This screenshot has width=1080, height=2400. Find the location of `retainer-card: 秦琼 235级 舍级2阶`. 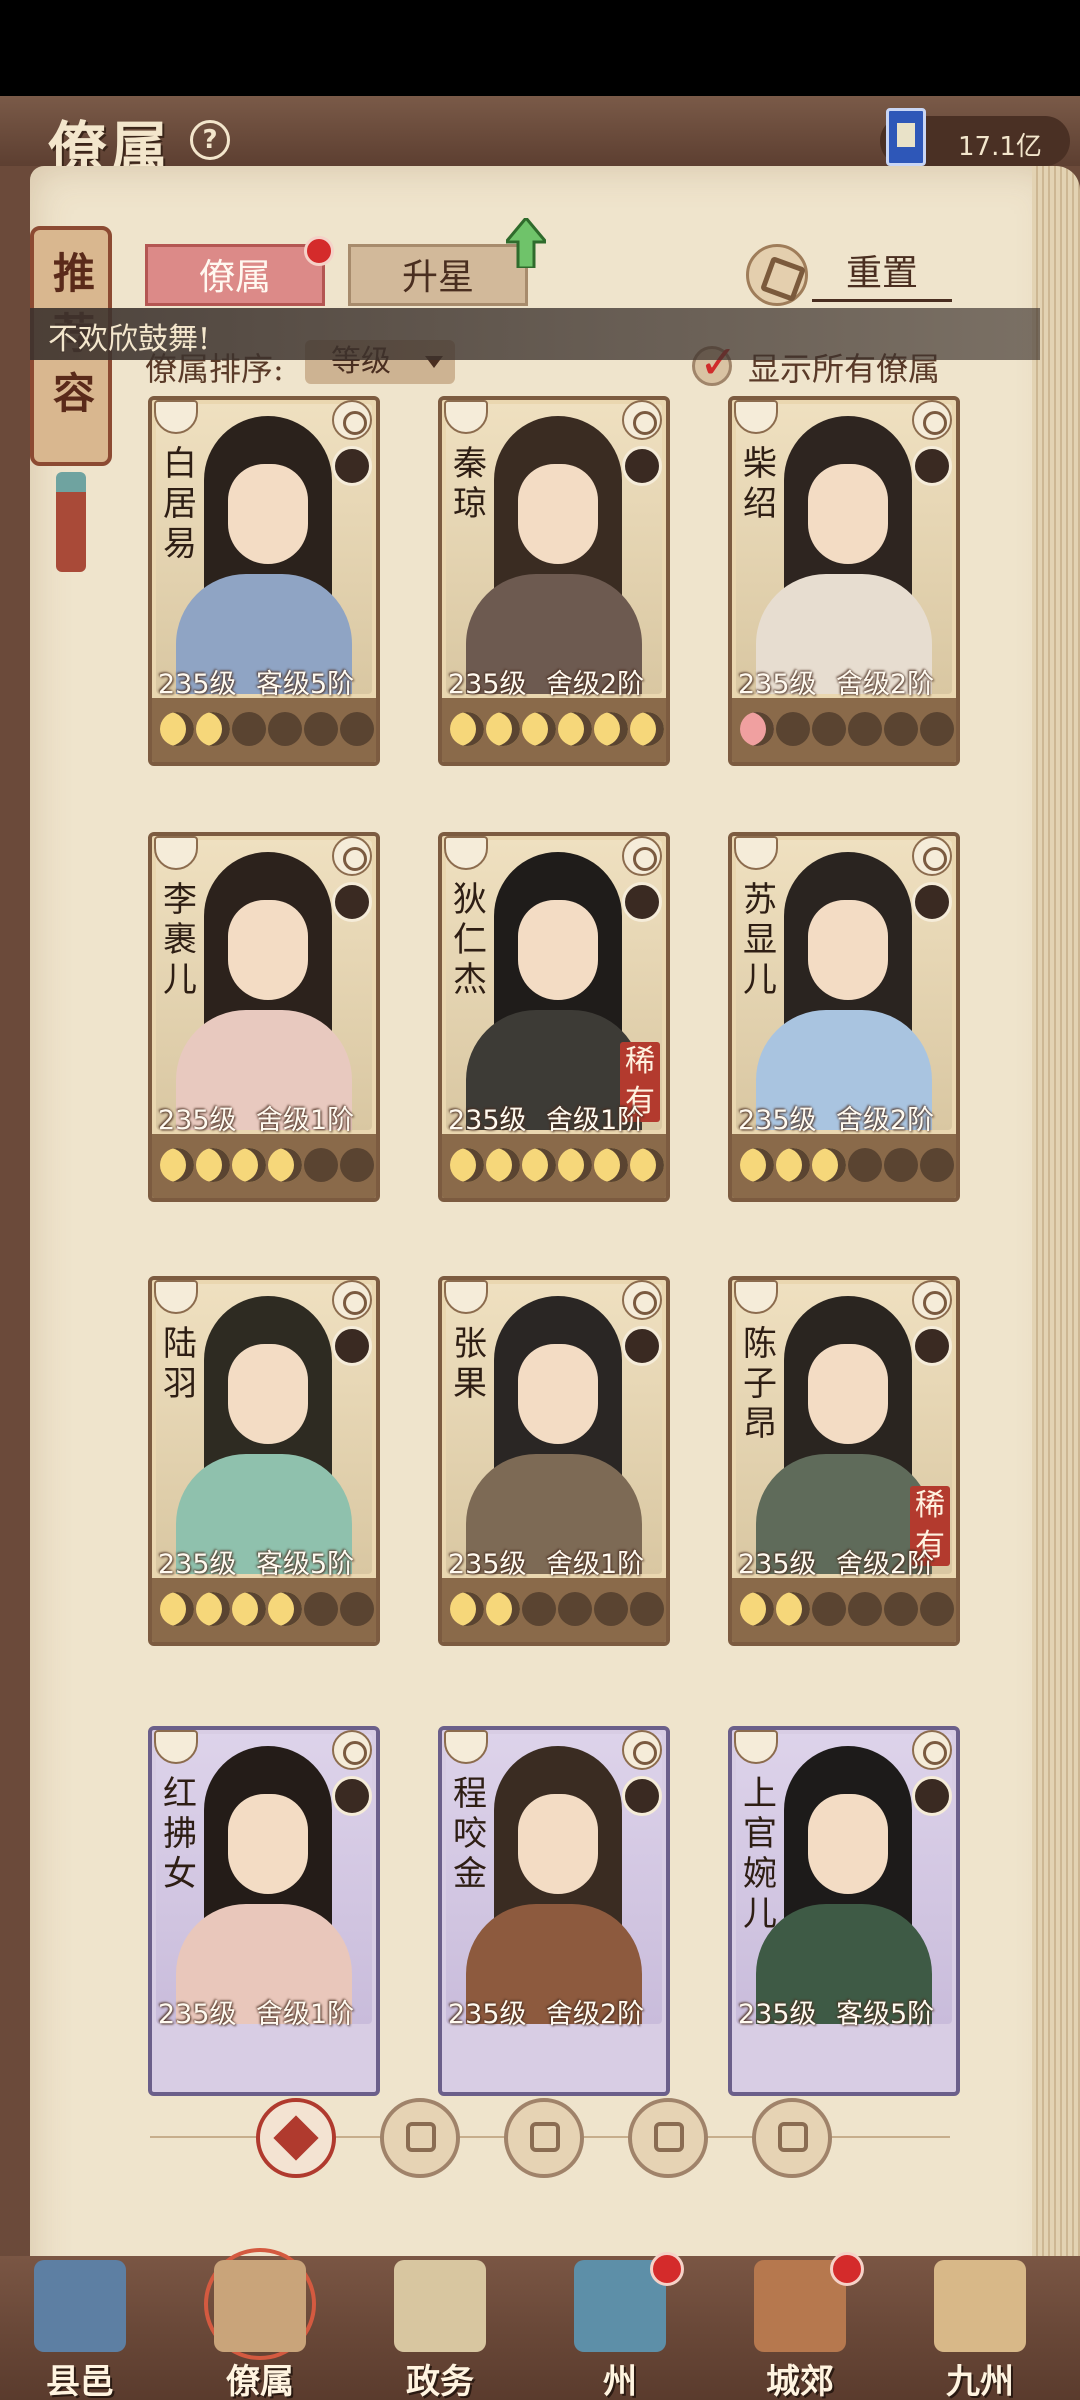

retainer-card: 秦琼 235级 舍级2阶 is located at coordinates (554, 581).